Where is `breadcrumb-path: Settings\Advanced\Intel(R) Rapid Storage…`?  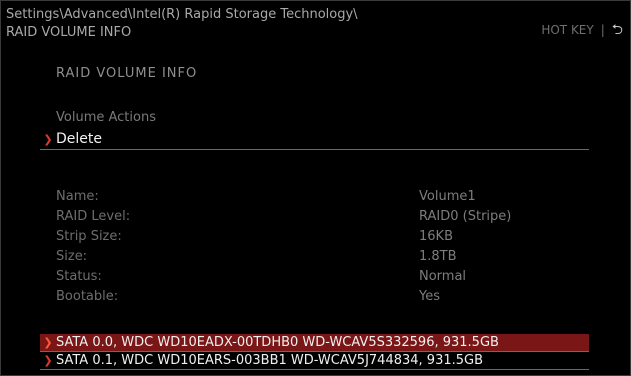
breadcrumb-path: Settings\Advanced\Intel(R) Rapid Storage… is located at coordinates (182, 14).